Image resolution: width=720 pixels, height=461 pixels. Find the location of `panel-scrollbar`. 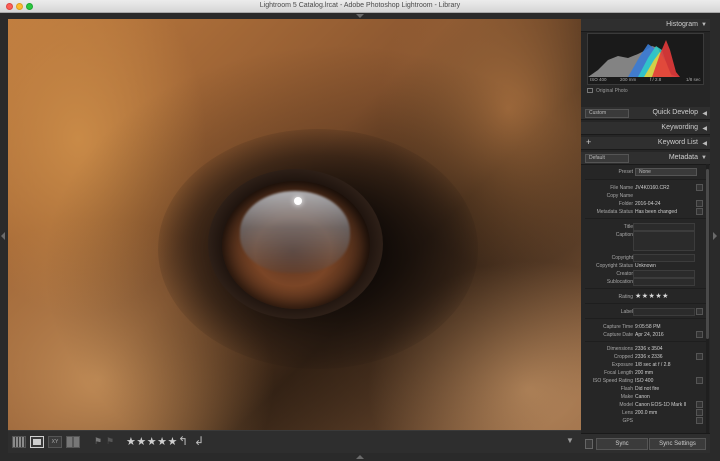

panel-scrollbar is located at coordinates (707, 299).